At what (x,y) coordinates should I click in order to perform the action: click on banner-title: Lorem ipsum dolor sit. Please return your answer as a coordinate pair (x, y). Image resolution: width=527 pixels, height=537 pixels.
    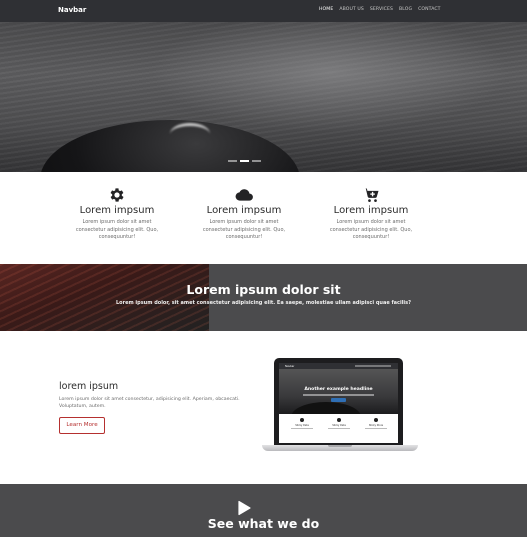
    Looking at the image, I should click on (263, 289).